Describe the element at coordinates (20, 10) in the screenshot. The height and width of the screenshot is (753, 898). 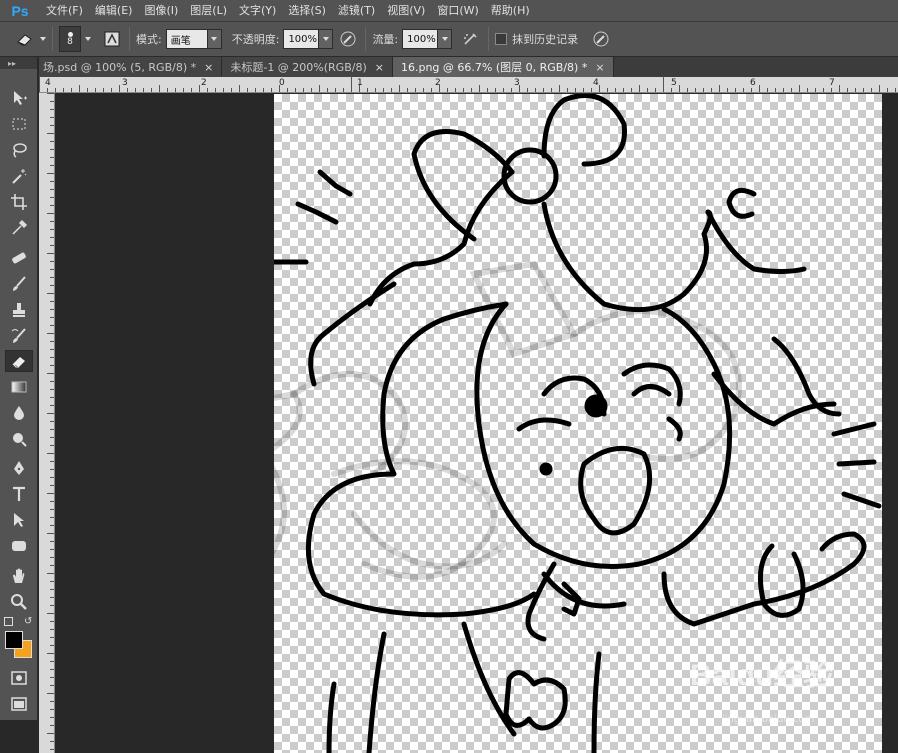
I see `photoshop-logo: Ps` at that location.